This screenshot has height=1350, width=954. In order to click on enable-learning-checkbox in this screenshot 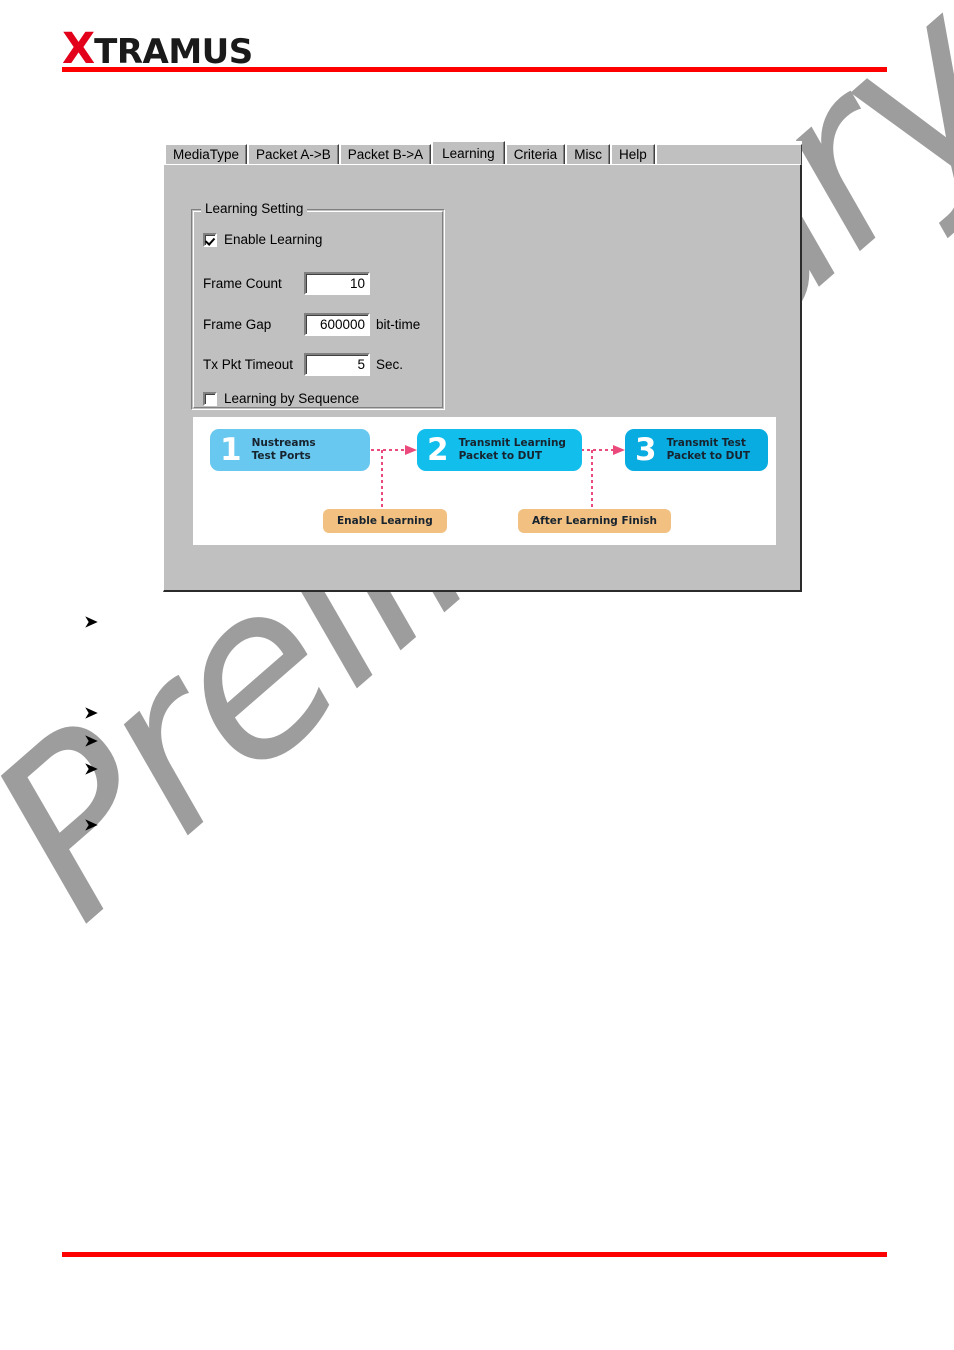, I will do `click(210, 239)`.